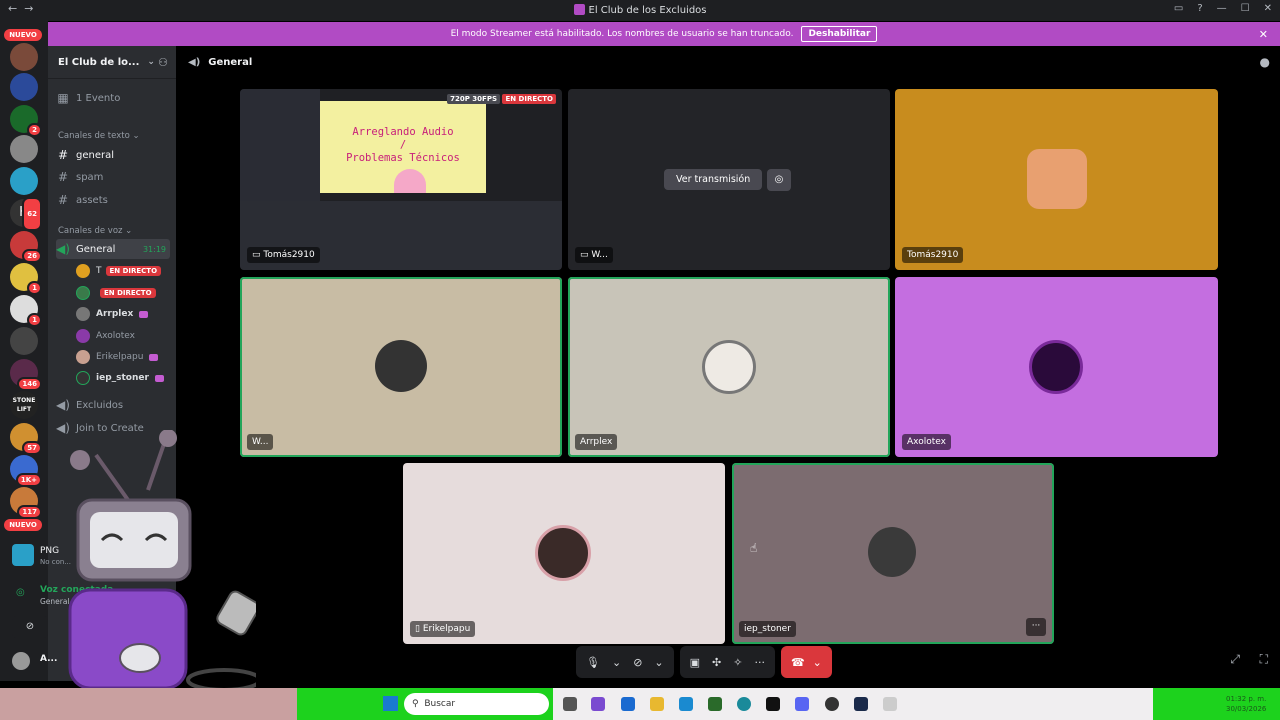  Describe the element at coordinates (123, 271) in the screenshot. I see `voice-member: T EN DIRECTO` at that location.